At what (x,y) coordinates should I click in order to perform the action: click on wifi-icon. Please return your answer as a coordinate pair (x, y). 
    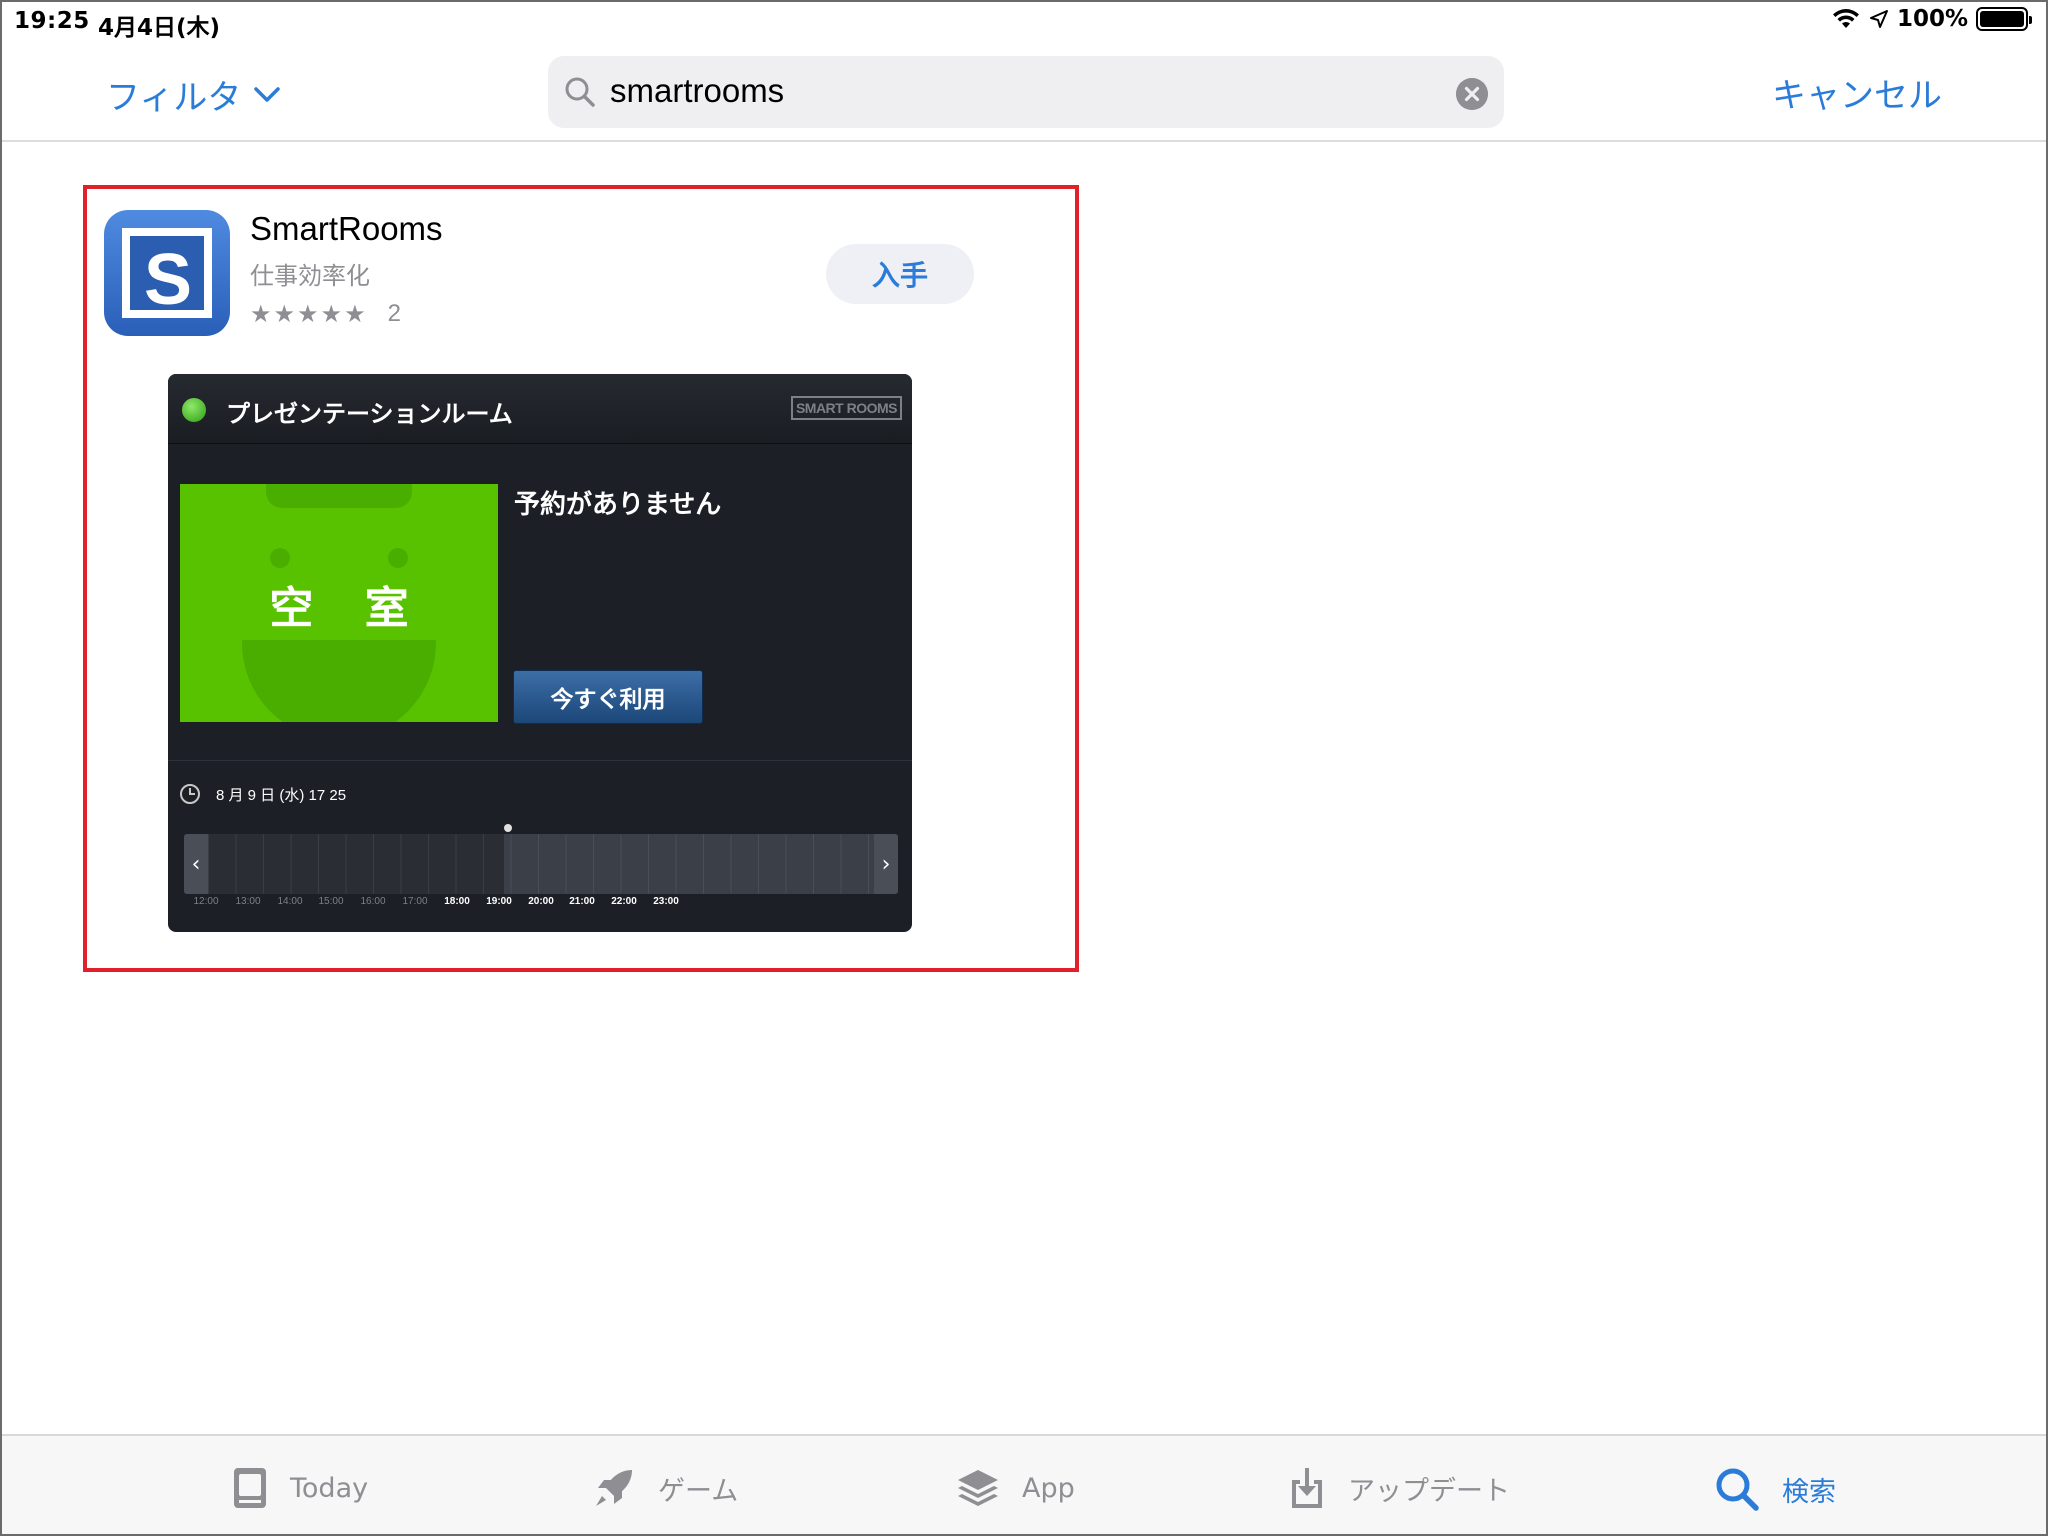
    Looking at the image, I should click on (1845, 18).